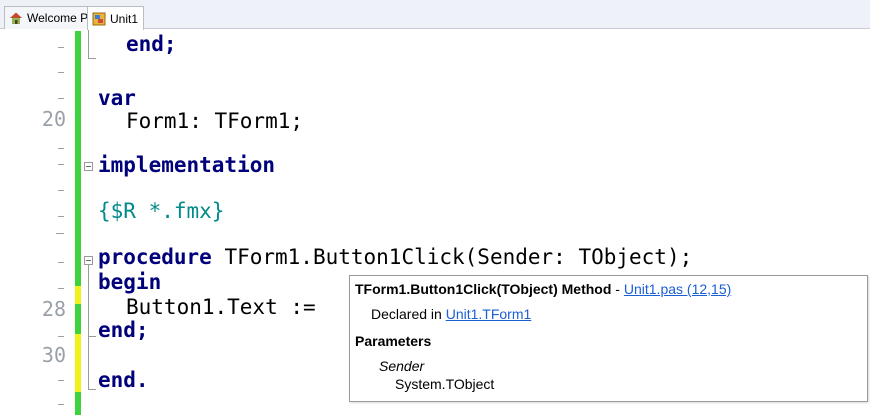  I want to click on parameter-name: Sender, so click(402, 366).